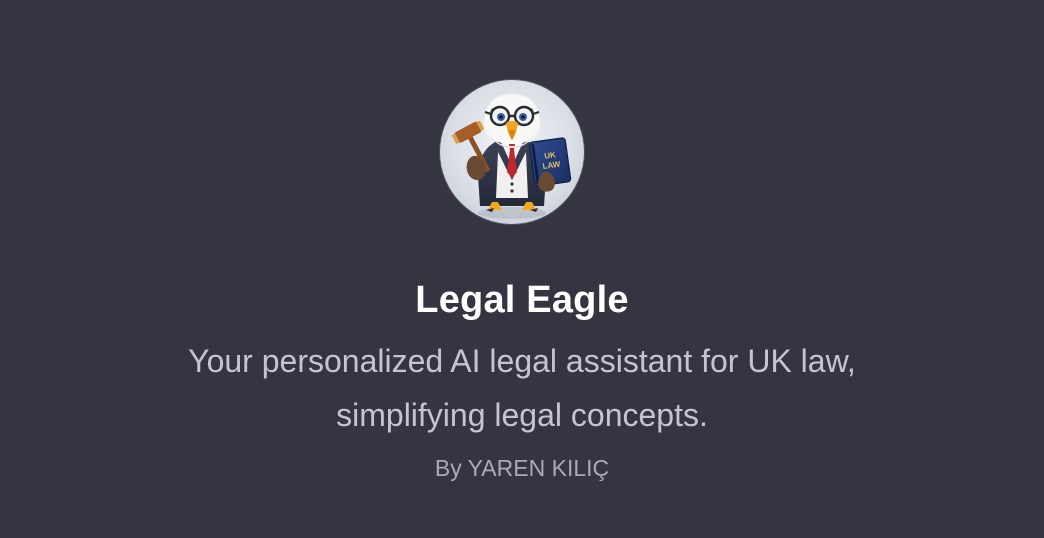 Image resolution: width=1044 pixels, height=538 pixels. What do you see at coordinates (512, 156) in the screenshot?
I see `eagle-icon: UK LAW` at bounding box center [512, 156].